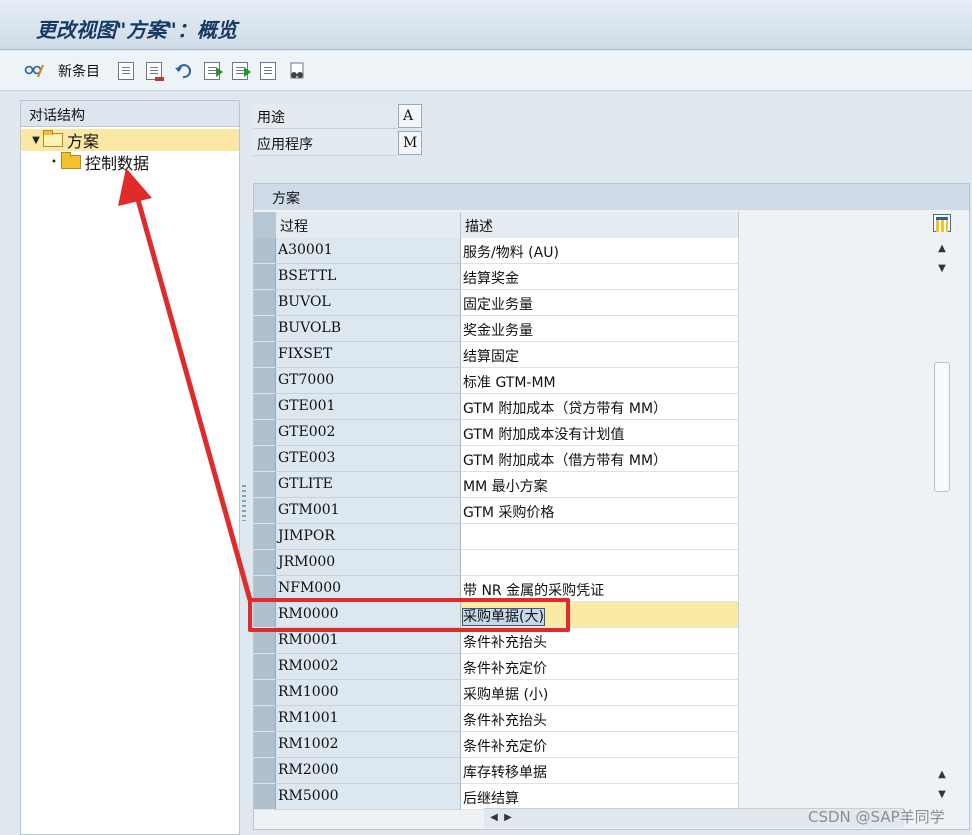  What do you see at coordinates (368, 329) in the screenshot?
I see `process-cell: BUVOLB` at bounding box center [368, 329].